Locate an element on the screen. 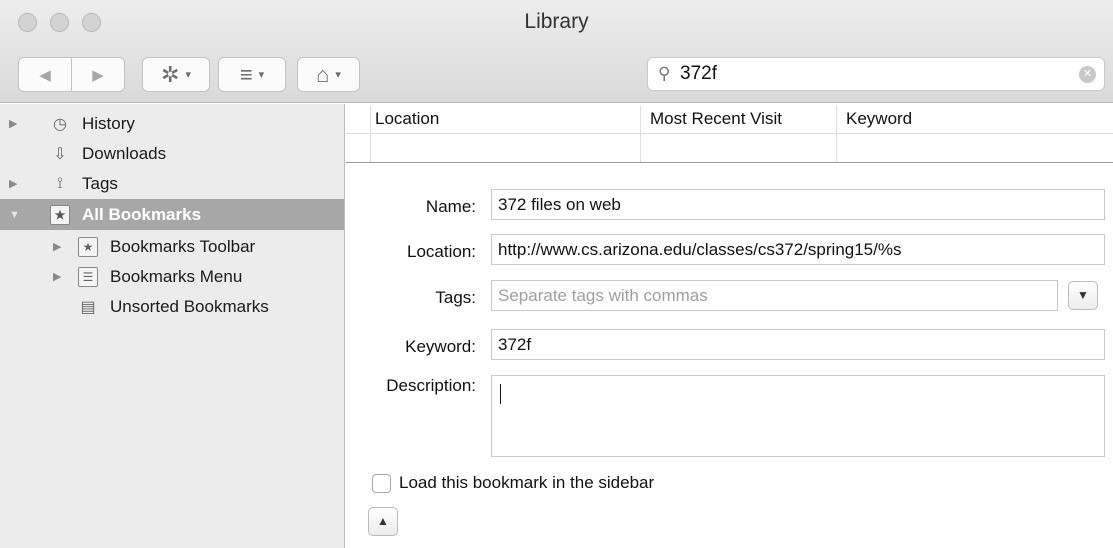 The image size is (1113, 548). load-in-sidebar-checkbox is located at coordinates (381, 483).